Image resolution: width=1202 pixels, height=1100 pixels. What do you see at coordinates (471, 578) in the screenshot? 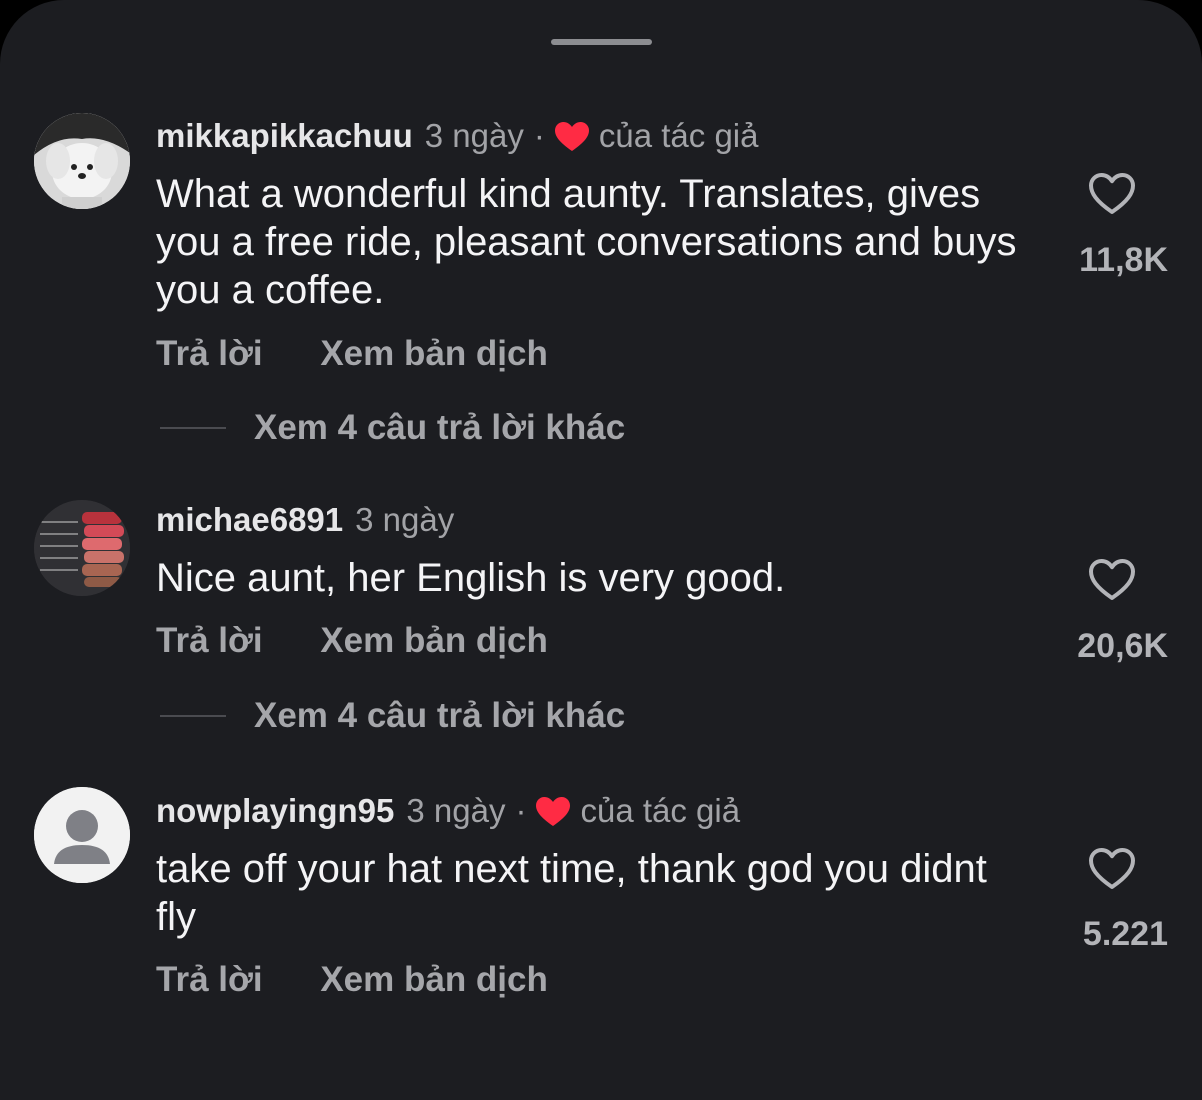
I see `comment-text: Nice aunt, her English is very good.` at bounding box center [471, 578].